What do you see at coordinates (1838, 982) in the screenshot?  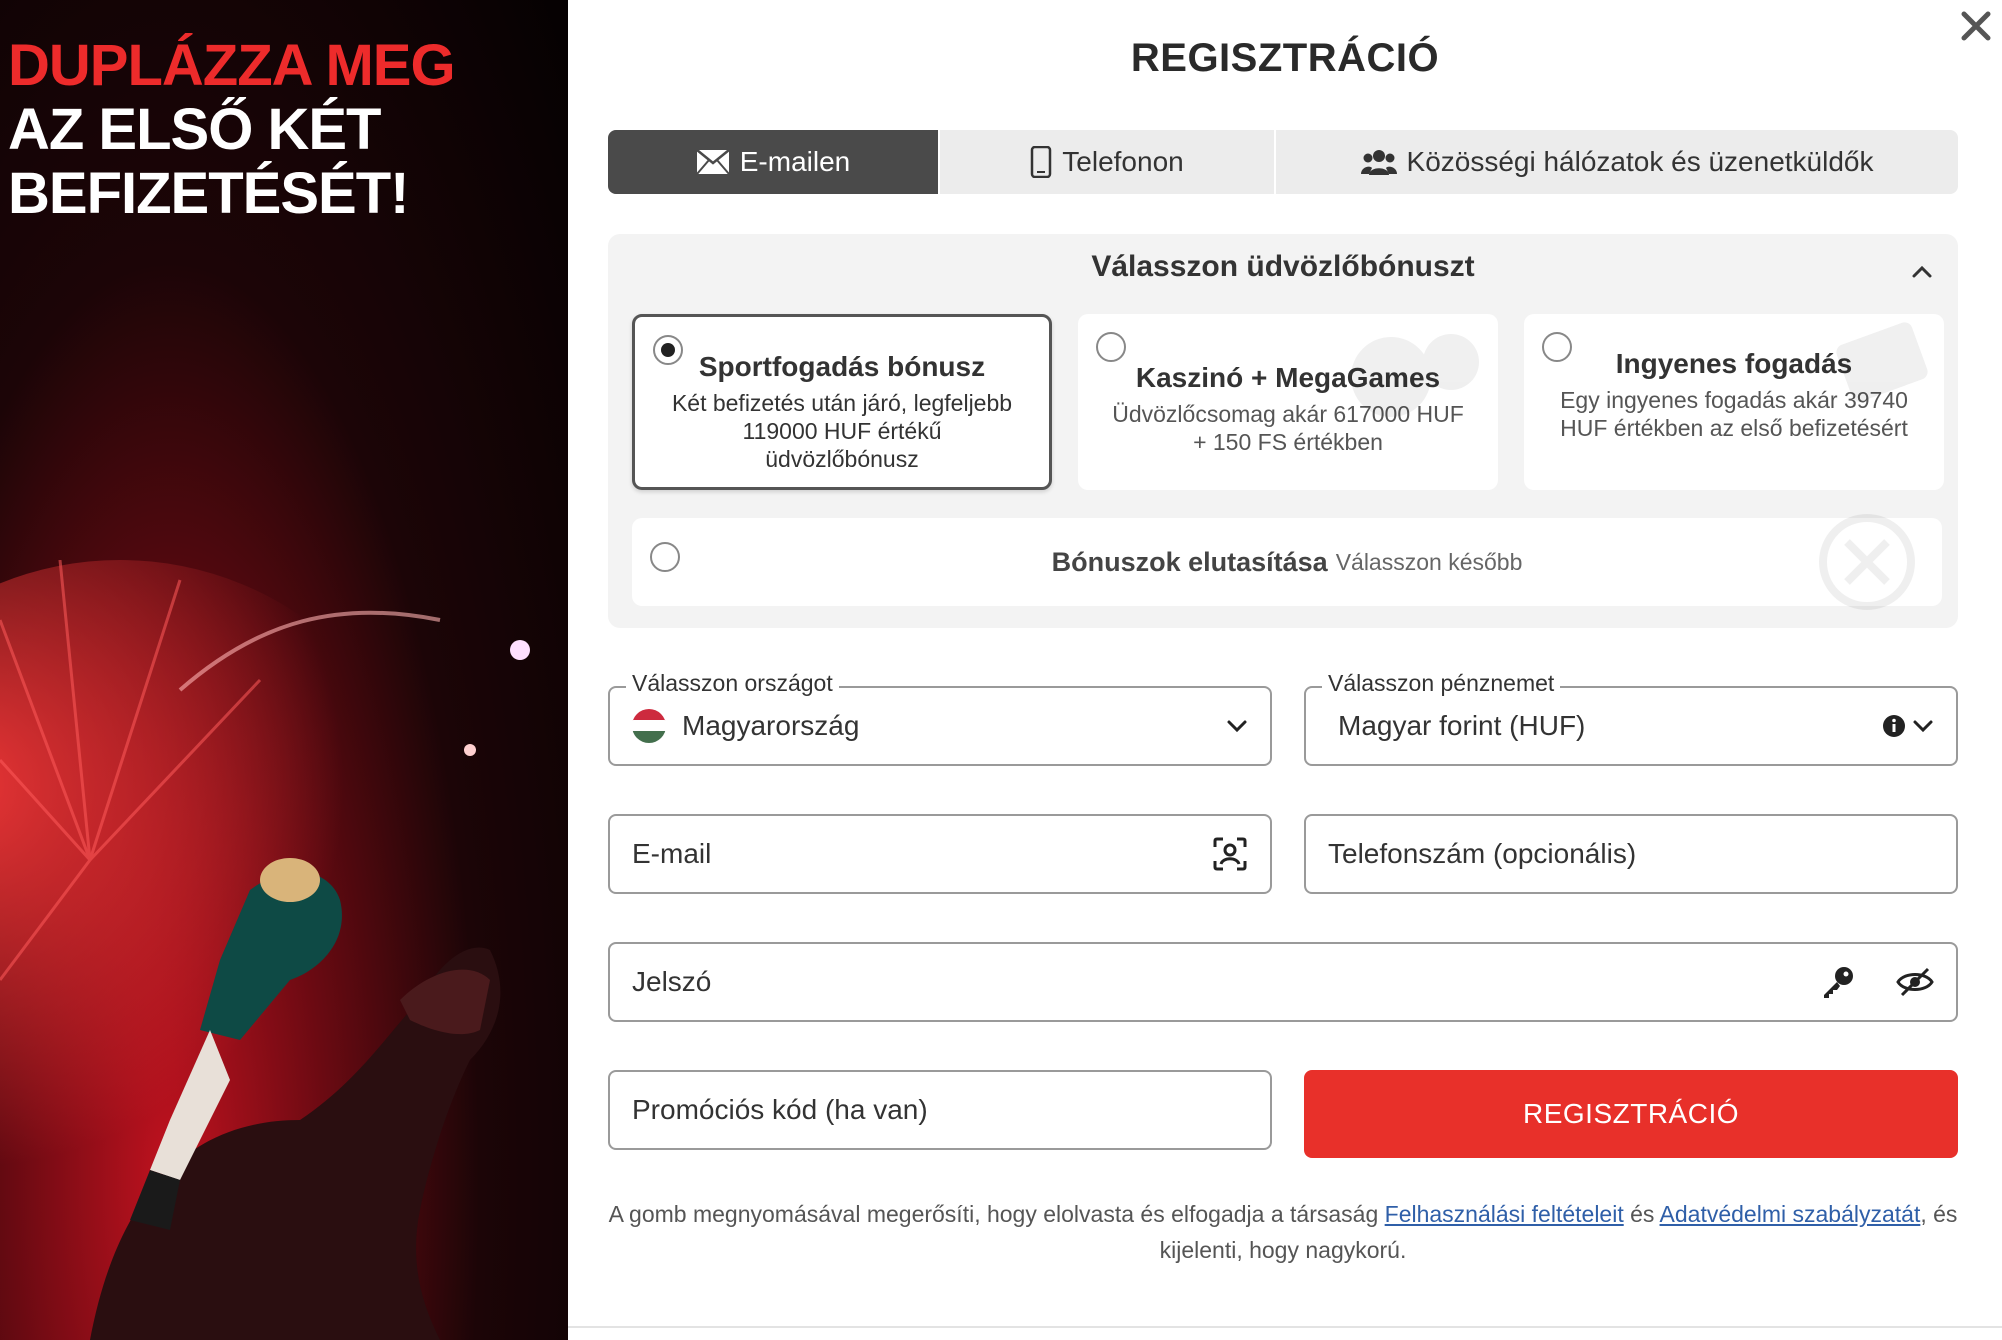 I see `key-icon` at bounding box center [1838, 982].